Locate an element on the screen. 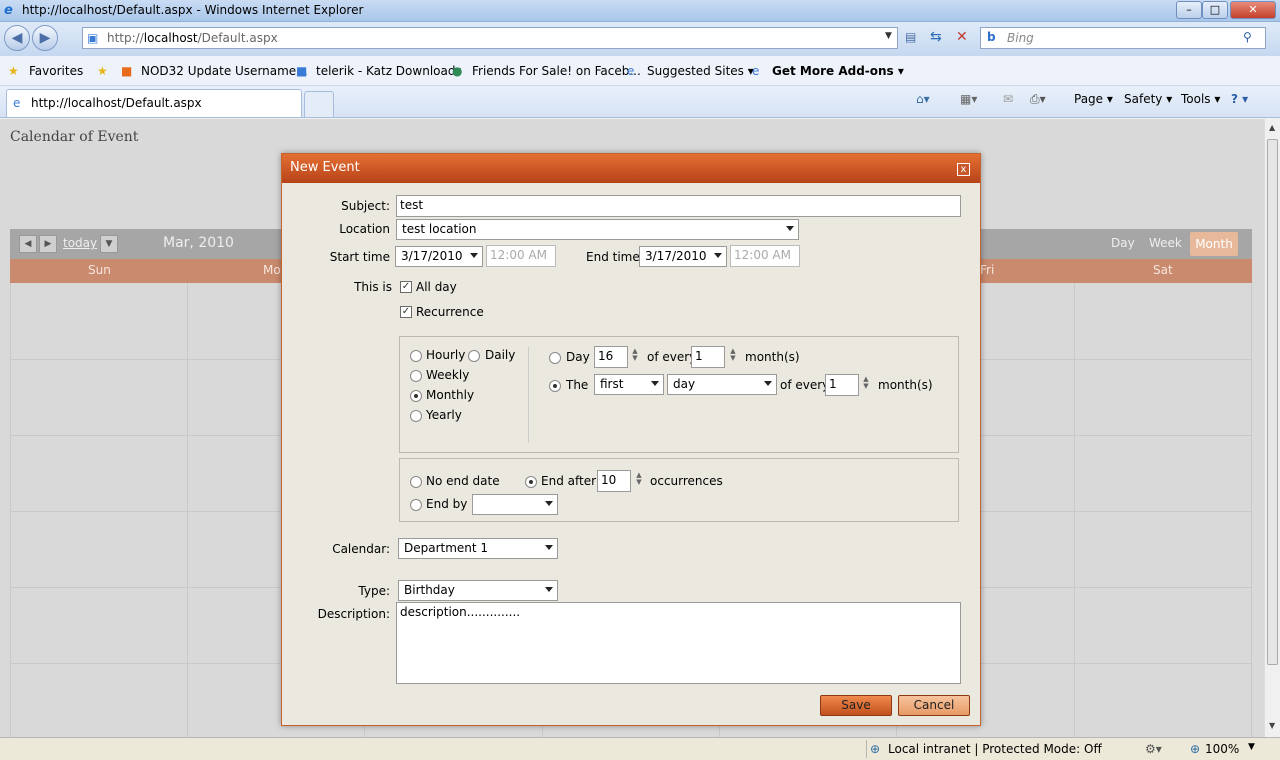 The image size is (1280, 760). location-select: test location is located at coordinates (597, 229).